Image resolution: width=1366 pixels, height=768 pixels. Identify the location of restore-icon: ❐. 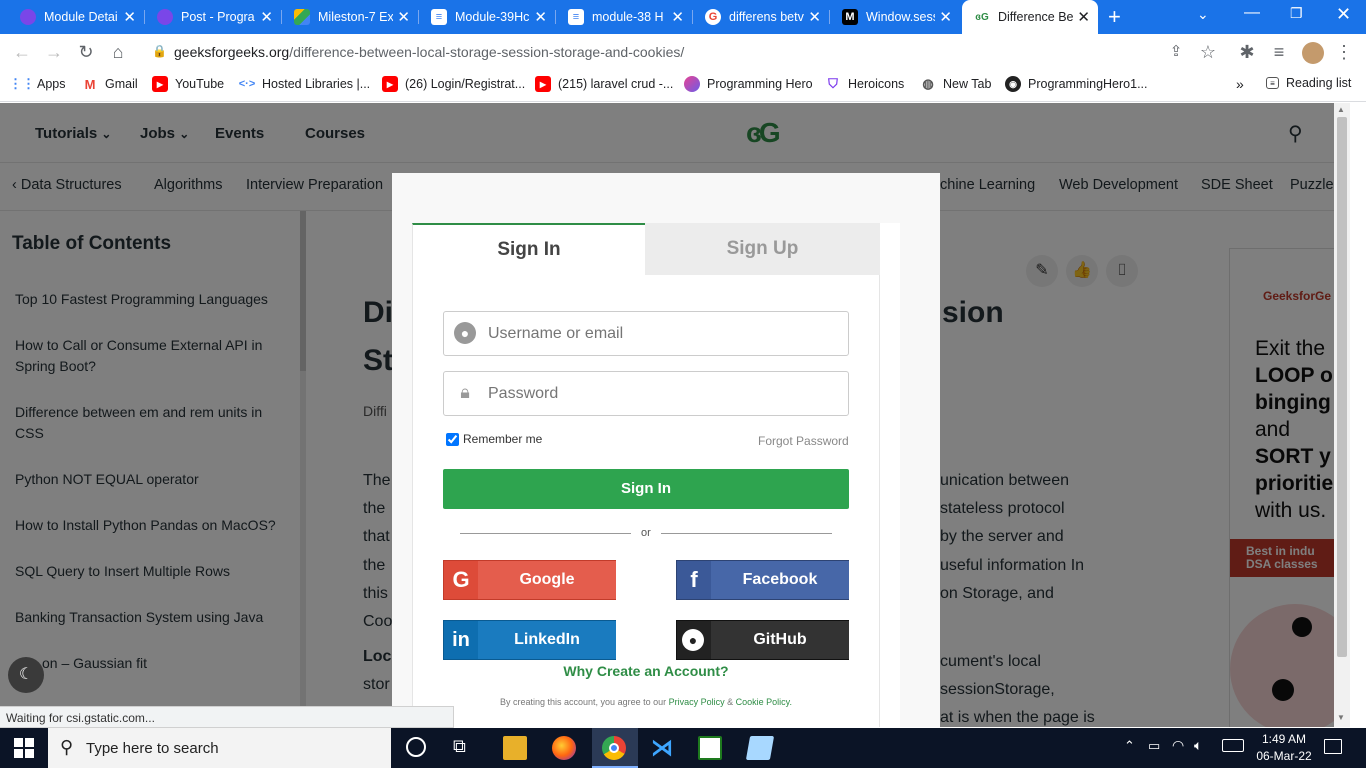
(1296, 13).